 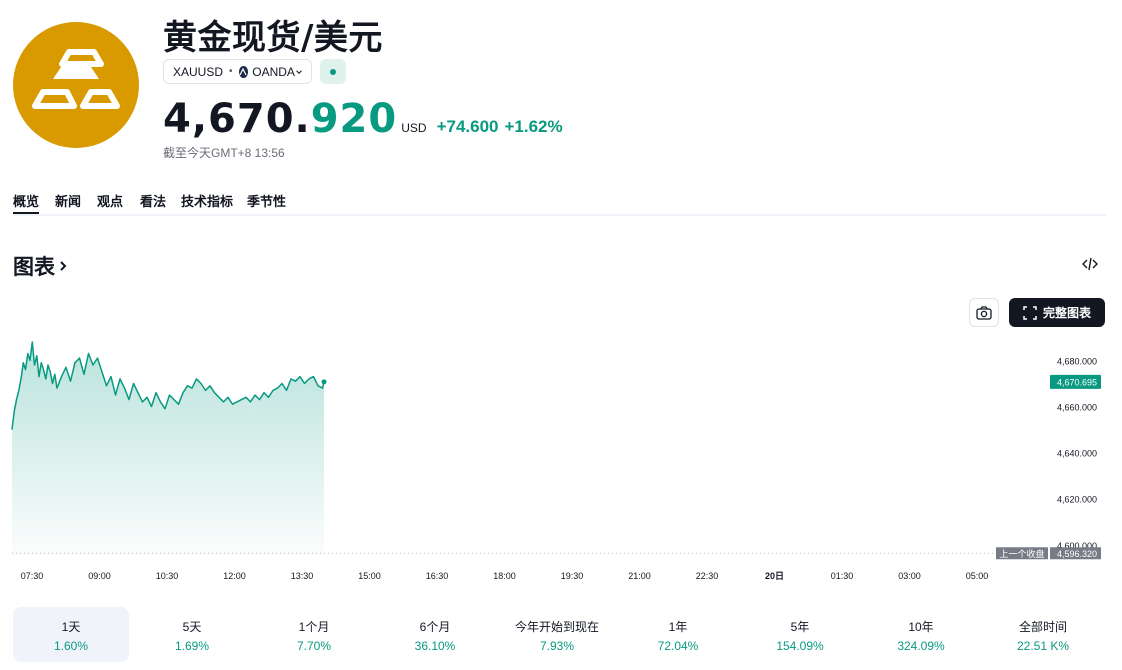 What do you see at coordinates (192, 627) in the screenshot?
I see `period-label: 5天` at bounding box center [192, 627].